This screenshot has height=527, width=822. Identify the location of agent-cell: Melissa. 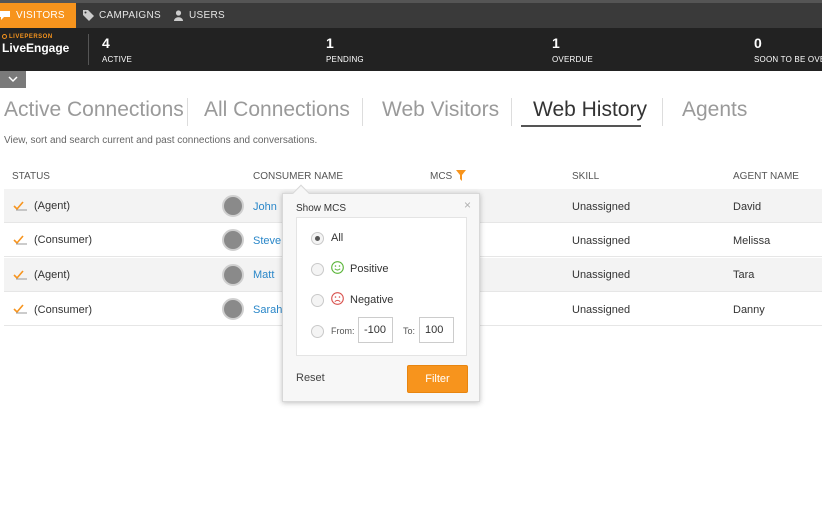
(752, 241).